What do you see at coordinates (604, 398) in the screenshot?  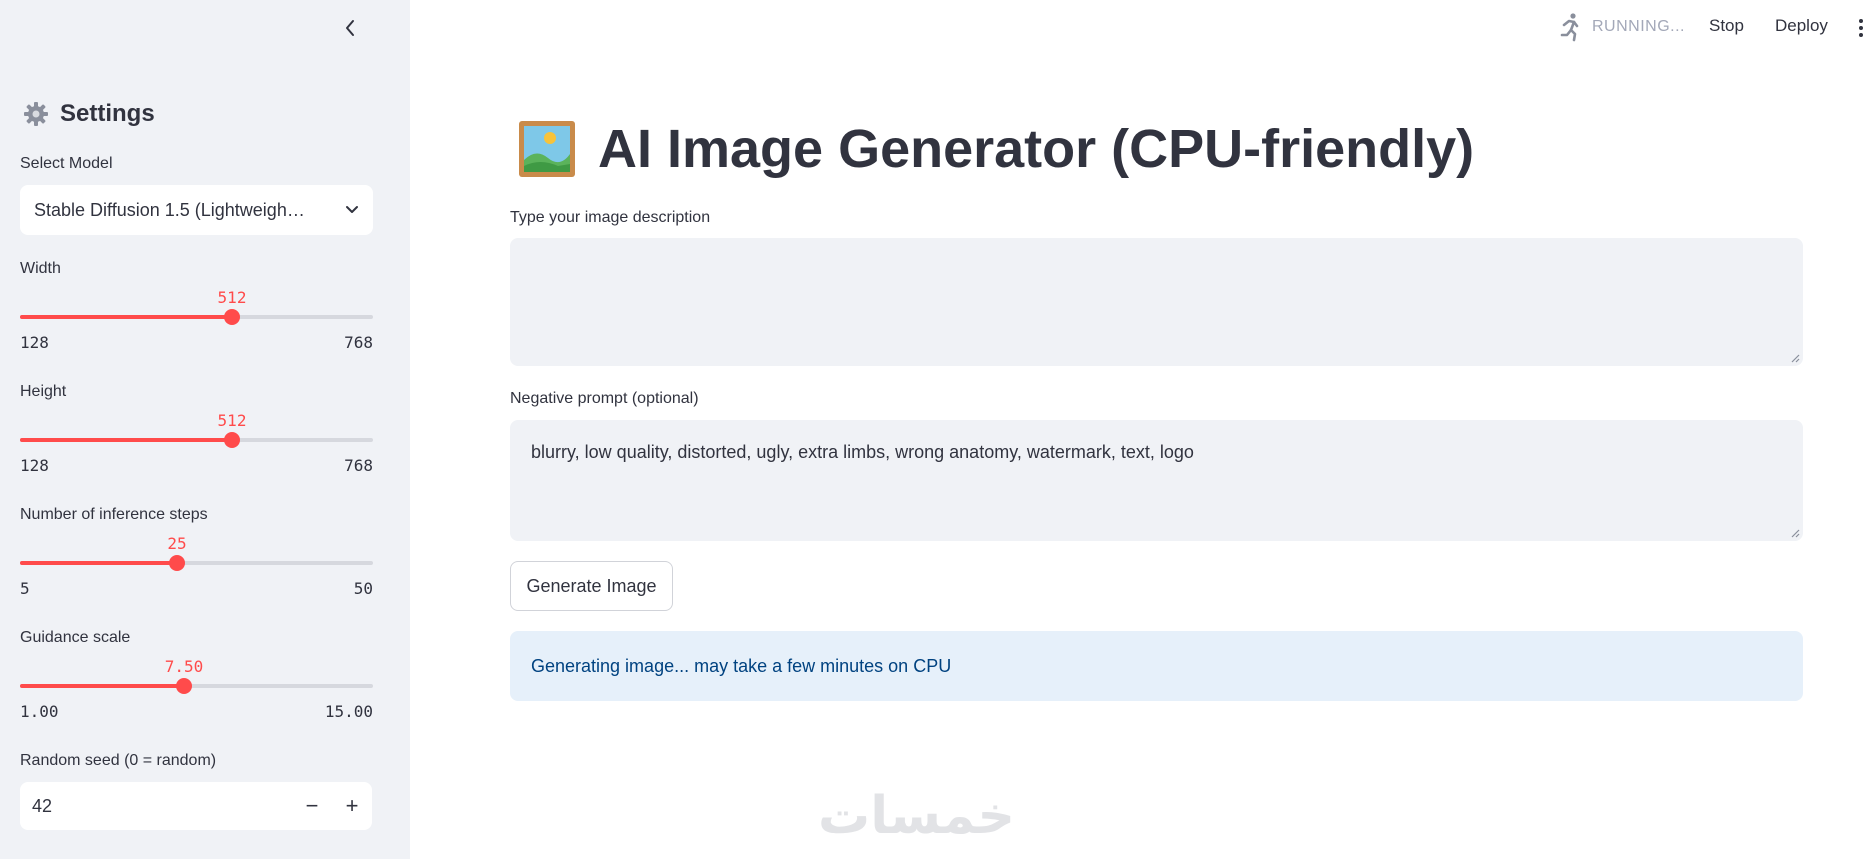 I see `negative-prompt-label: Negative prompt (optional)` at bounding box center [604, 398].